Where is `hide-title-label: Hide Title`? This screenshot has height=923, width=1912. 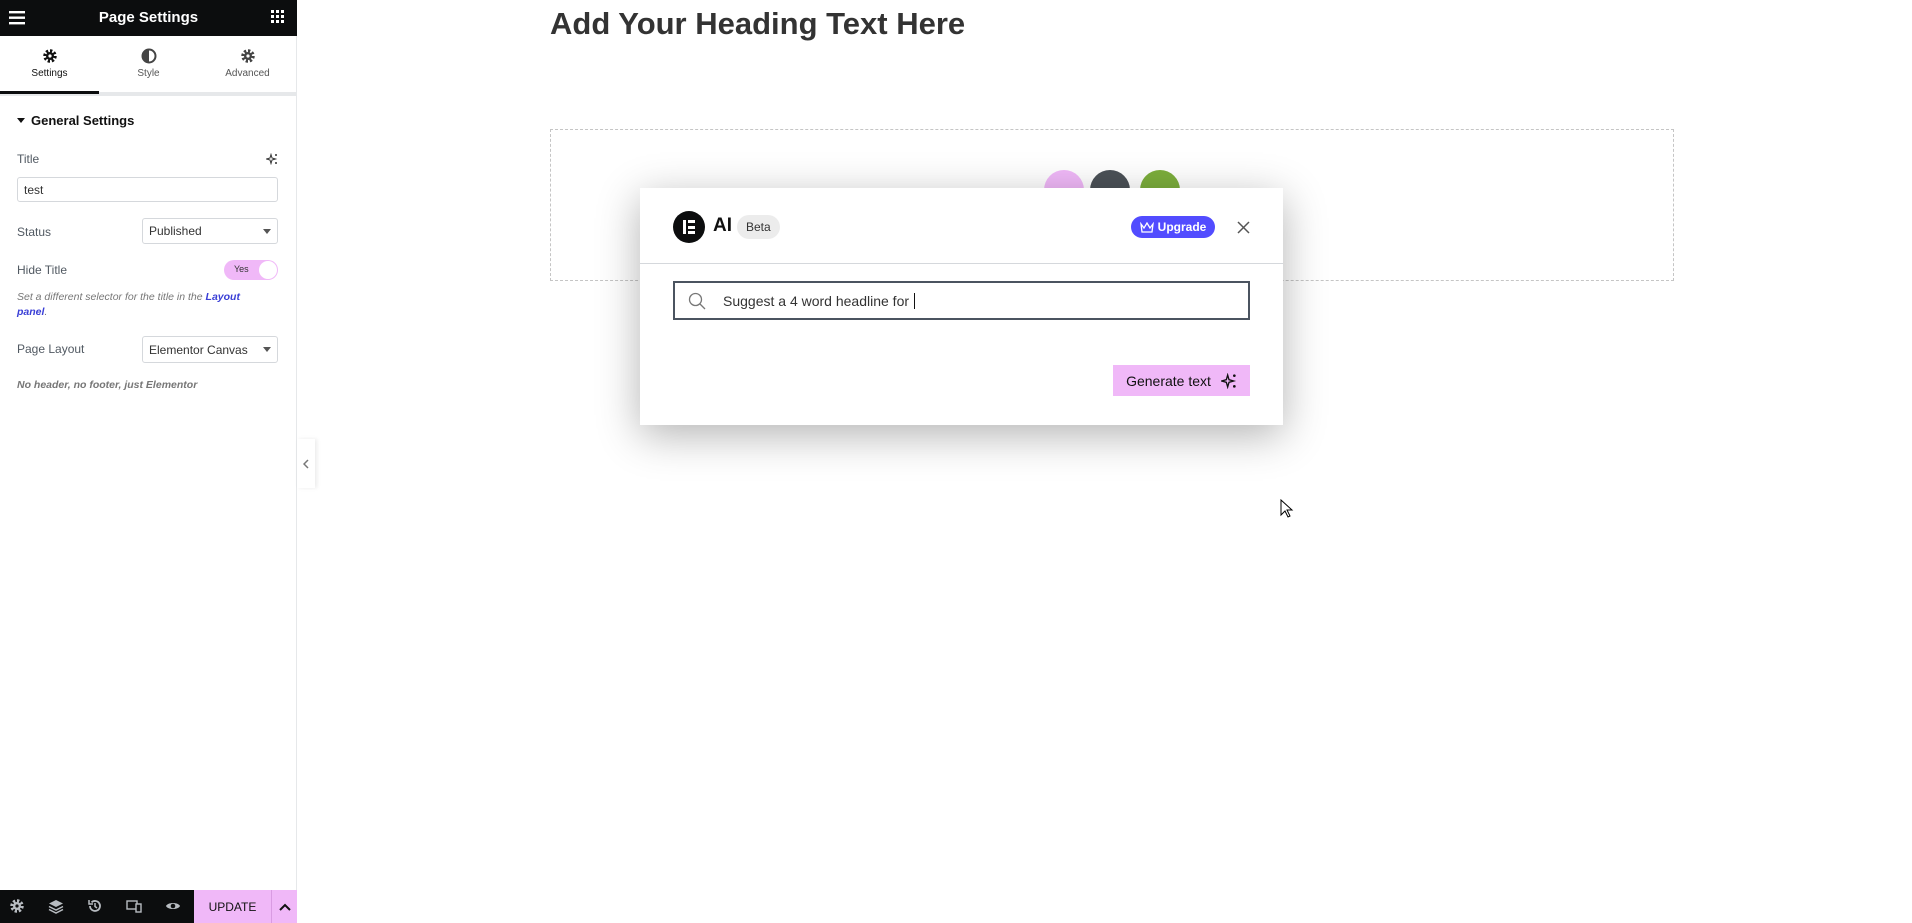
hide-title-label: Hide Title is located at coordinates (42, 270).